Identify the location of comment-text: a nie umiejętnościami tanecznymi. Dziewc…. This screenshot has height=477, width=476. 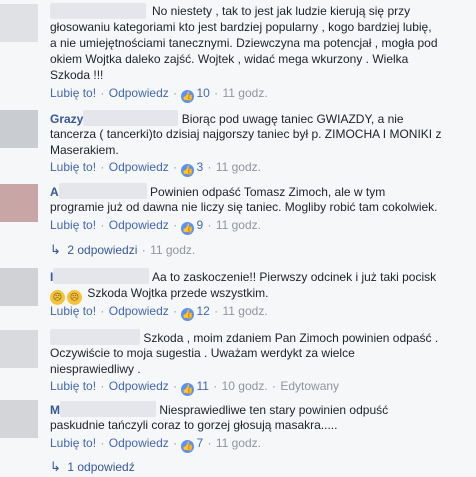
(244, 43).